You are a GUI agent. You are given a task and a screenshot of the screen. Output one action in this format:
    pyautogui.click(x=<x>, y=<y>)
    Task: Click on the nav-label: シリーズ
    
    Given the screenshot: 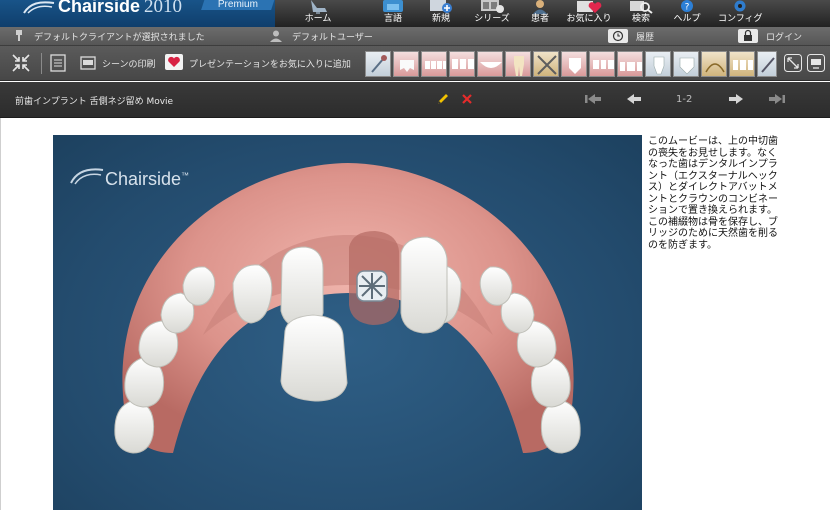 What is the action you would take?
    pyautogui.click(x=492, y=19)
    